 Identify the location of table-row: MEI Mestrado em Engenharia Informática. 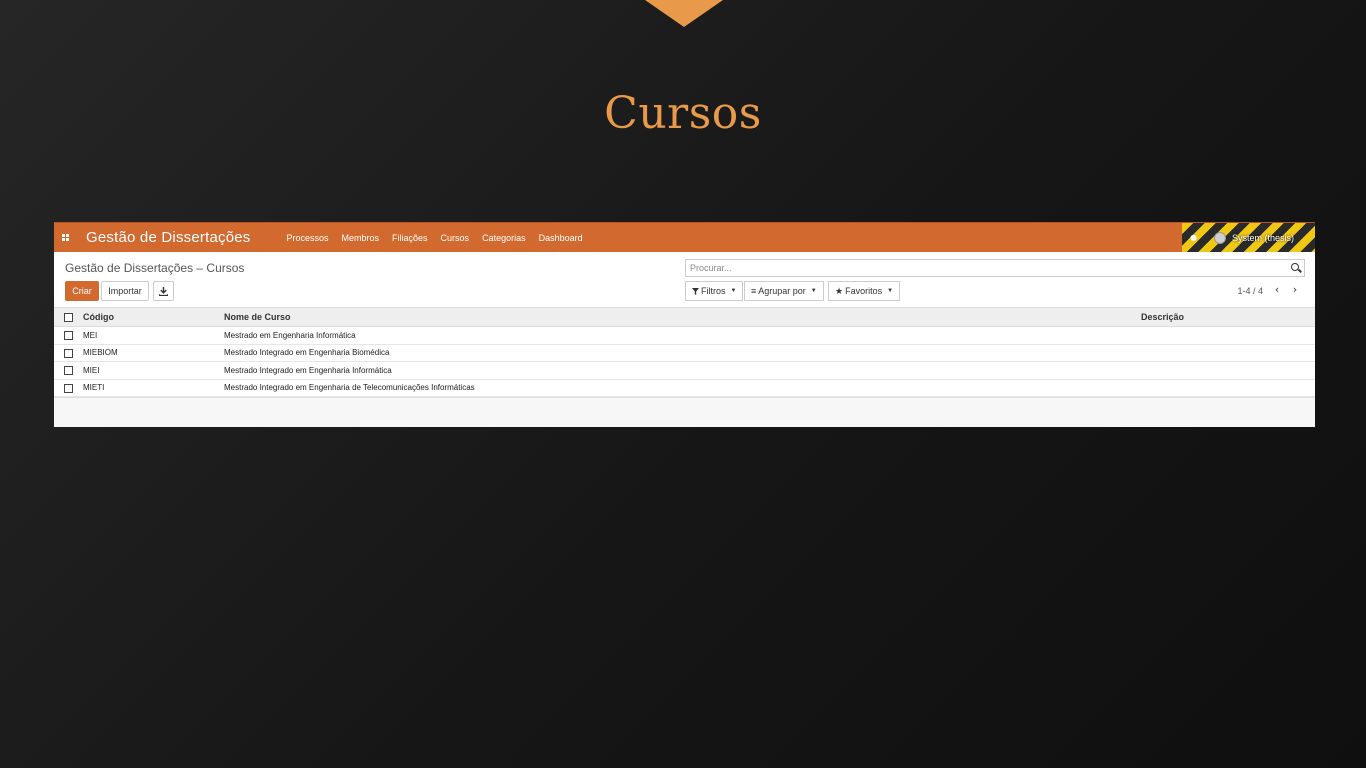
(684, 336).